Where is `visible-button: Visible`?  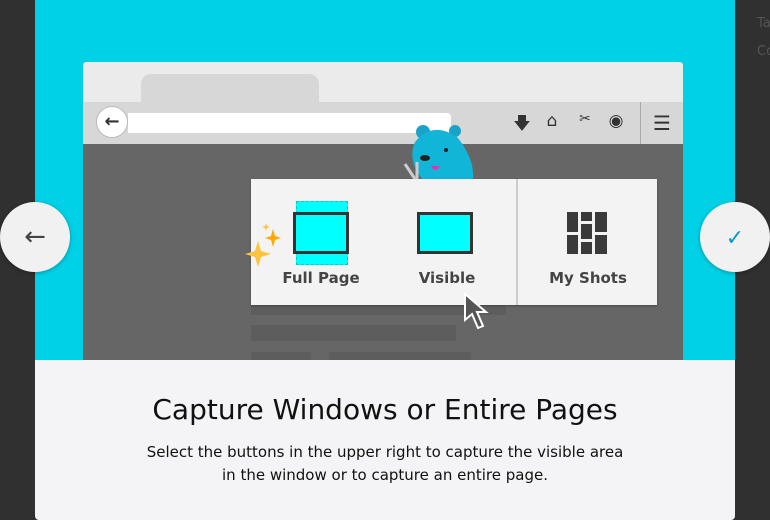
visible-button: Visible is located at coordinates (453, 242).